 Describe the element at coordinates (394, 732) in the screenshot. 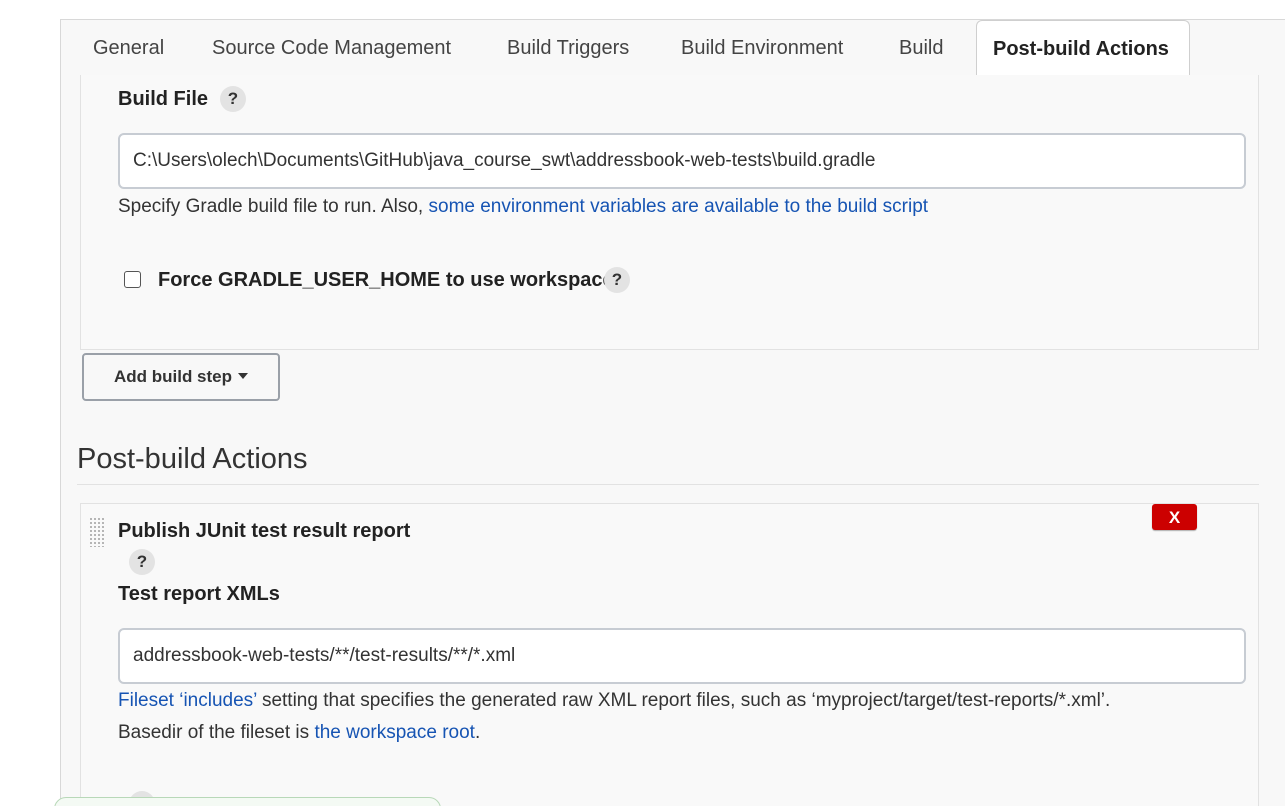

I see `workspace-root-link: the workspace root` at that location.